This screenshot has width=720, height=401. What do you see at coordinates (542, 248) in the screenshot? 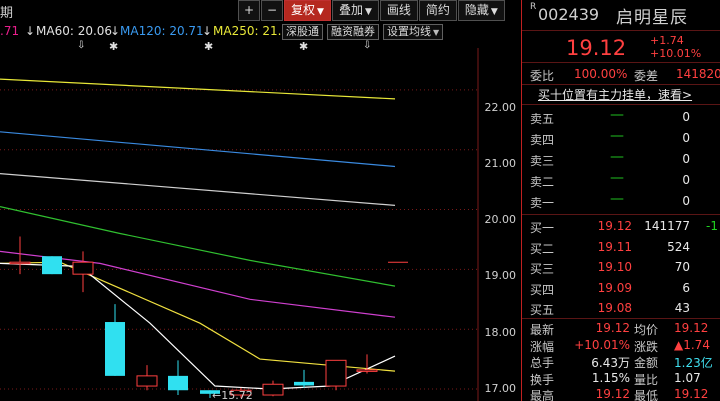
I see `buy-level-label: 买二` at bounding box center [542, 248].